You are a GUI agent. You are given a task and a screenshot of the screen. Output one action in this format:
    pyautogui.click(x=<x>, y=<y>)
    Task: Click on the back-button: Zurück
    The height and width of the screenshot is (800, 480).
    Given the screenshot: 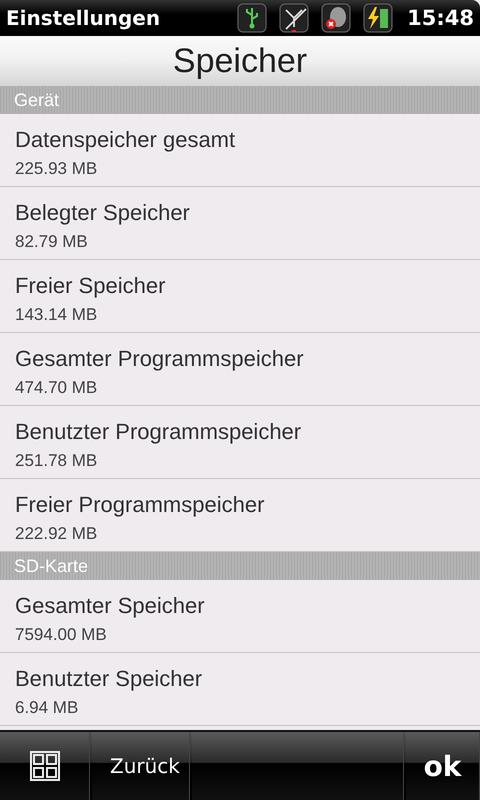 What is the action you would take?
    pyautogui.click(x=141, y=766)
    